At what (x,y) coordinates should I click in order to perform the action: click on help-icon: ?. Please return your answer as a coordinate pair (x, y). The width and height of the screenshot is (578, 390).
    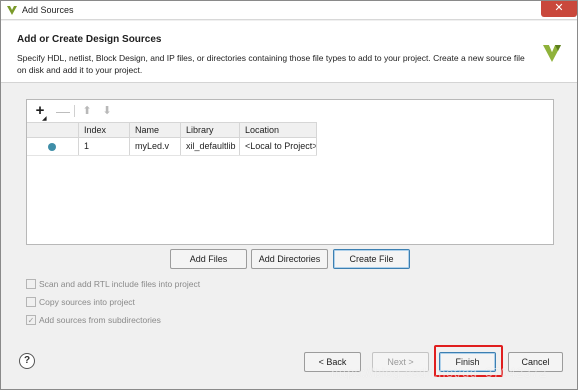
    Looking at the image, I should click on (27, 360).